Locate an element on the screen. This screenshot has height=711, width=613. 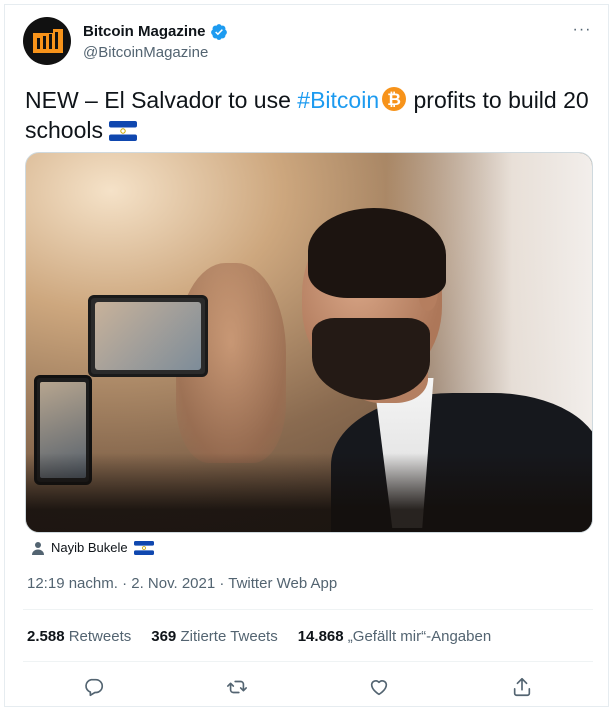
retweet-icon is located at coordinates (236, 687).